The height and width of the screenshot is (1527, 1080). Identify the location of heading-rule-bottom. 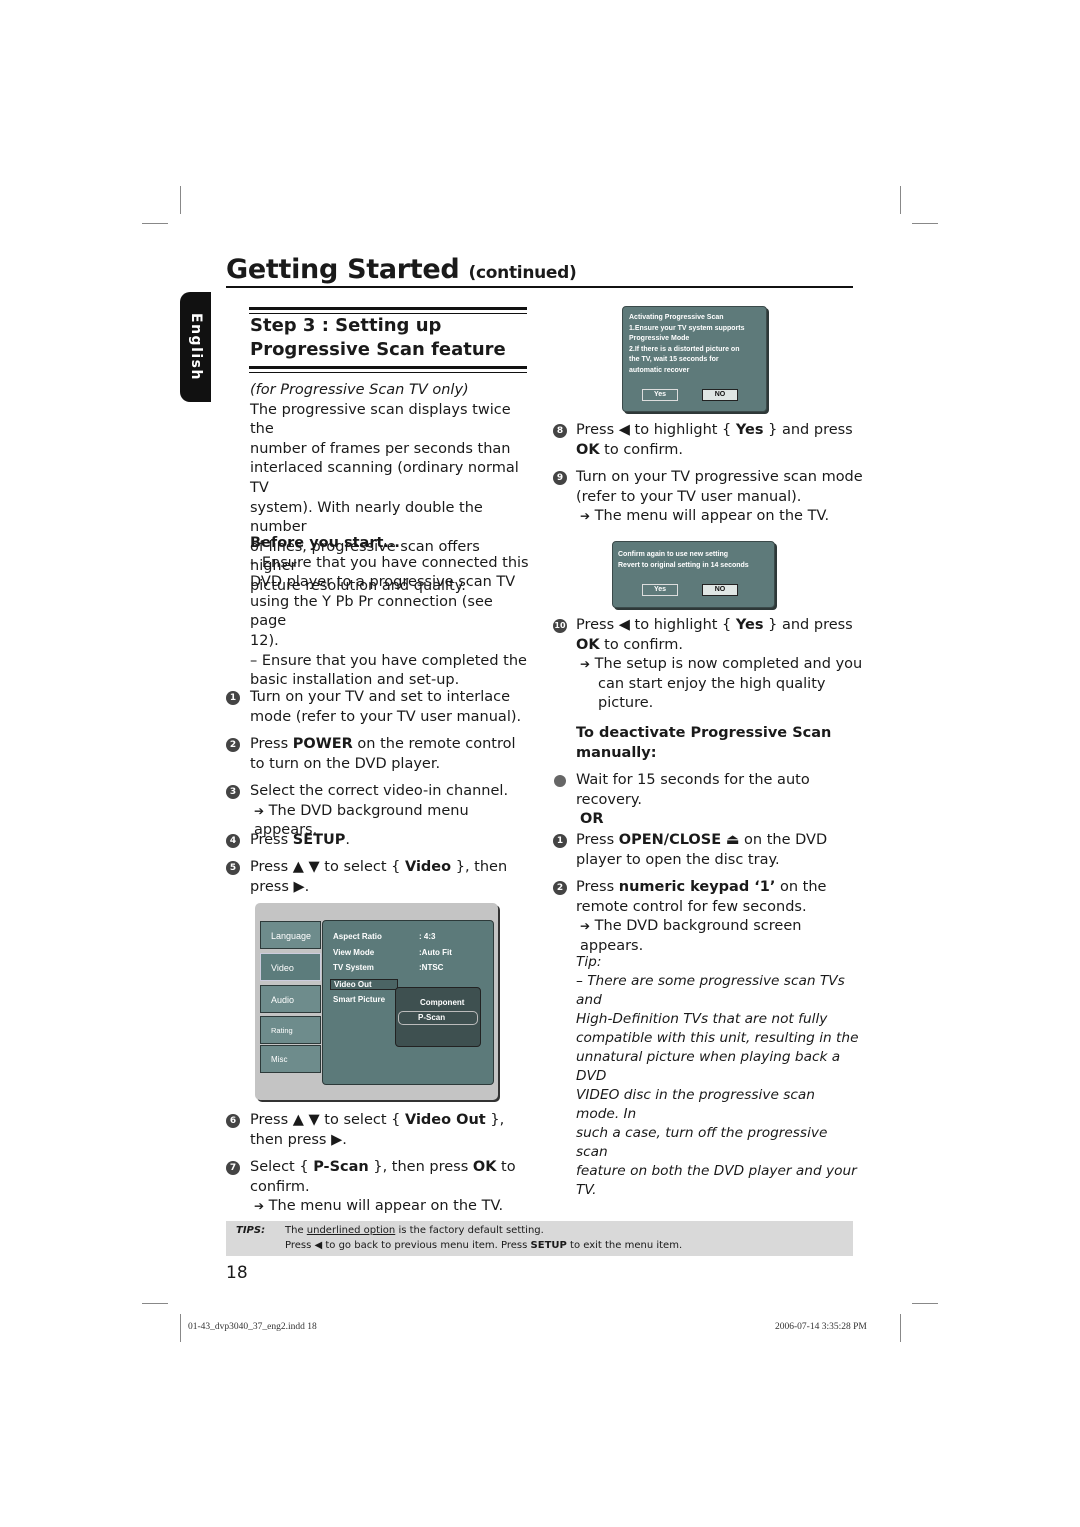
(388, 369).